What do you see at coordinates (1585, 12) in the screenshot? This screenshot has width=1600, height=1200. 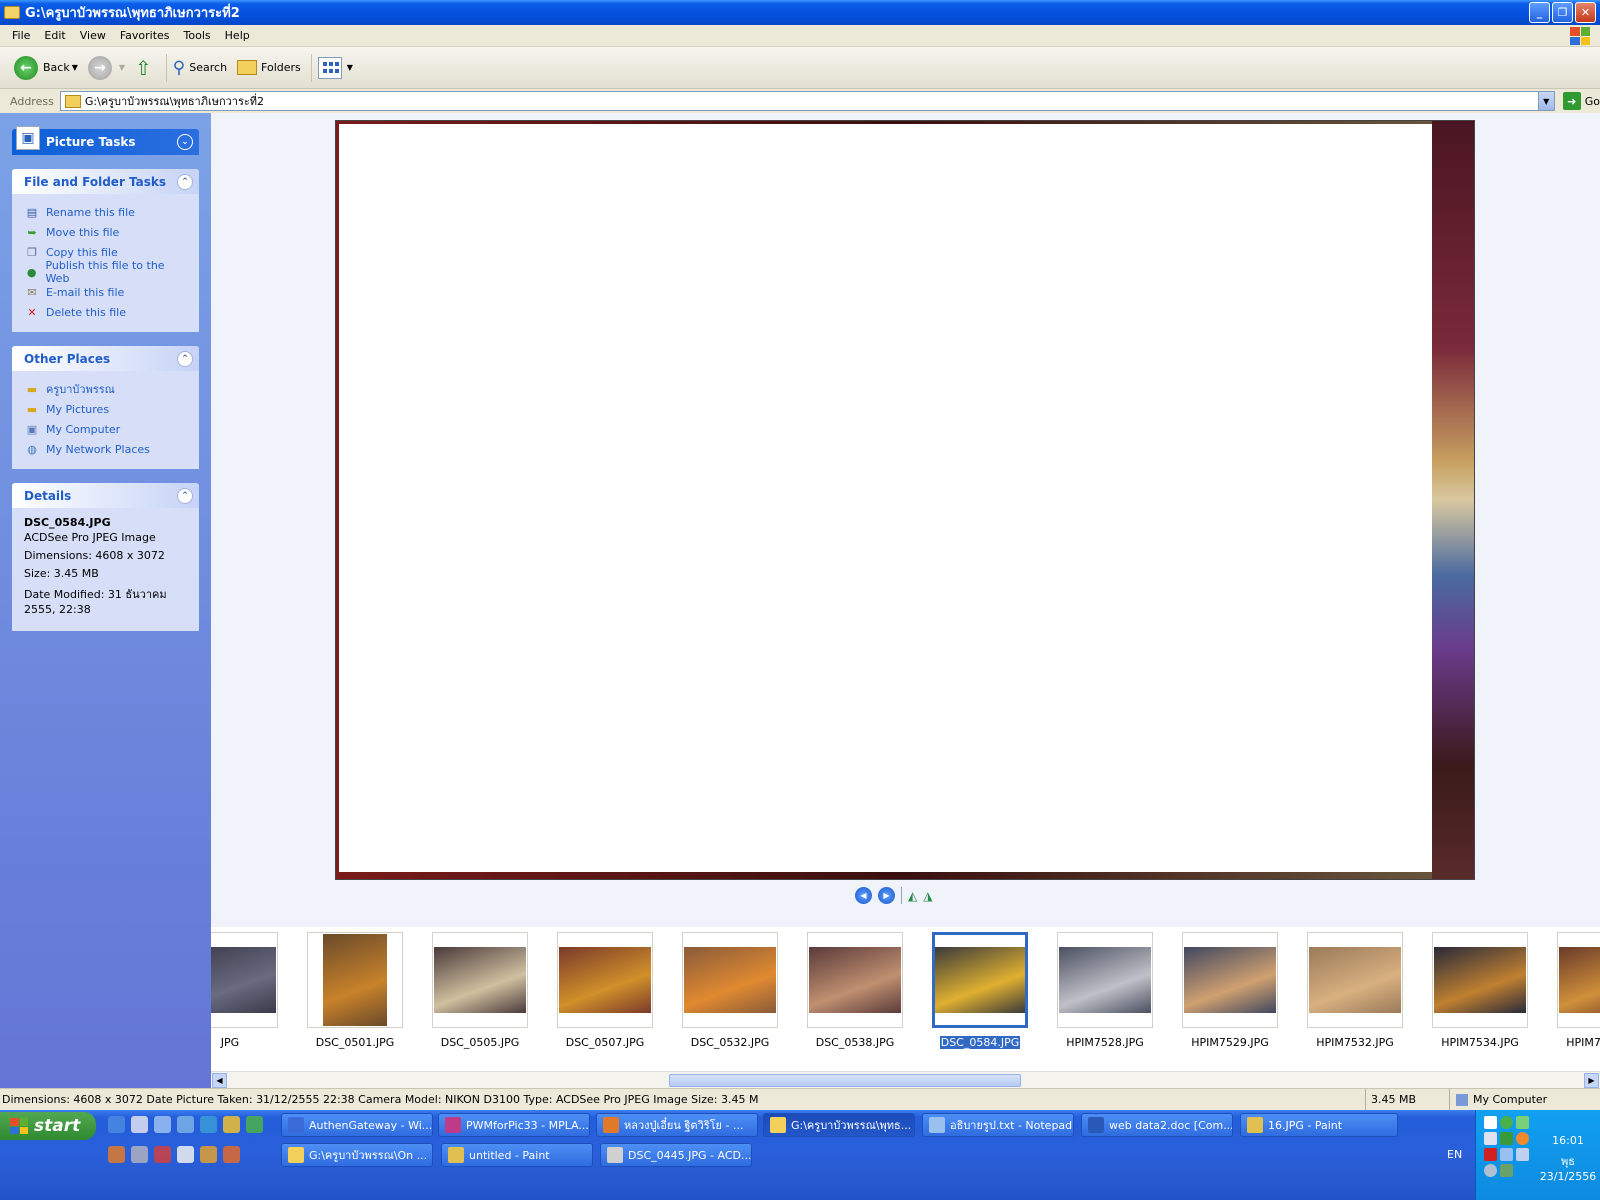 I see `close-button: ✕` at bounding box center [1585, 12].